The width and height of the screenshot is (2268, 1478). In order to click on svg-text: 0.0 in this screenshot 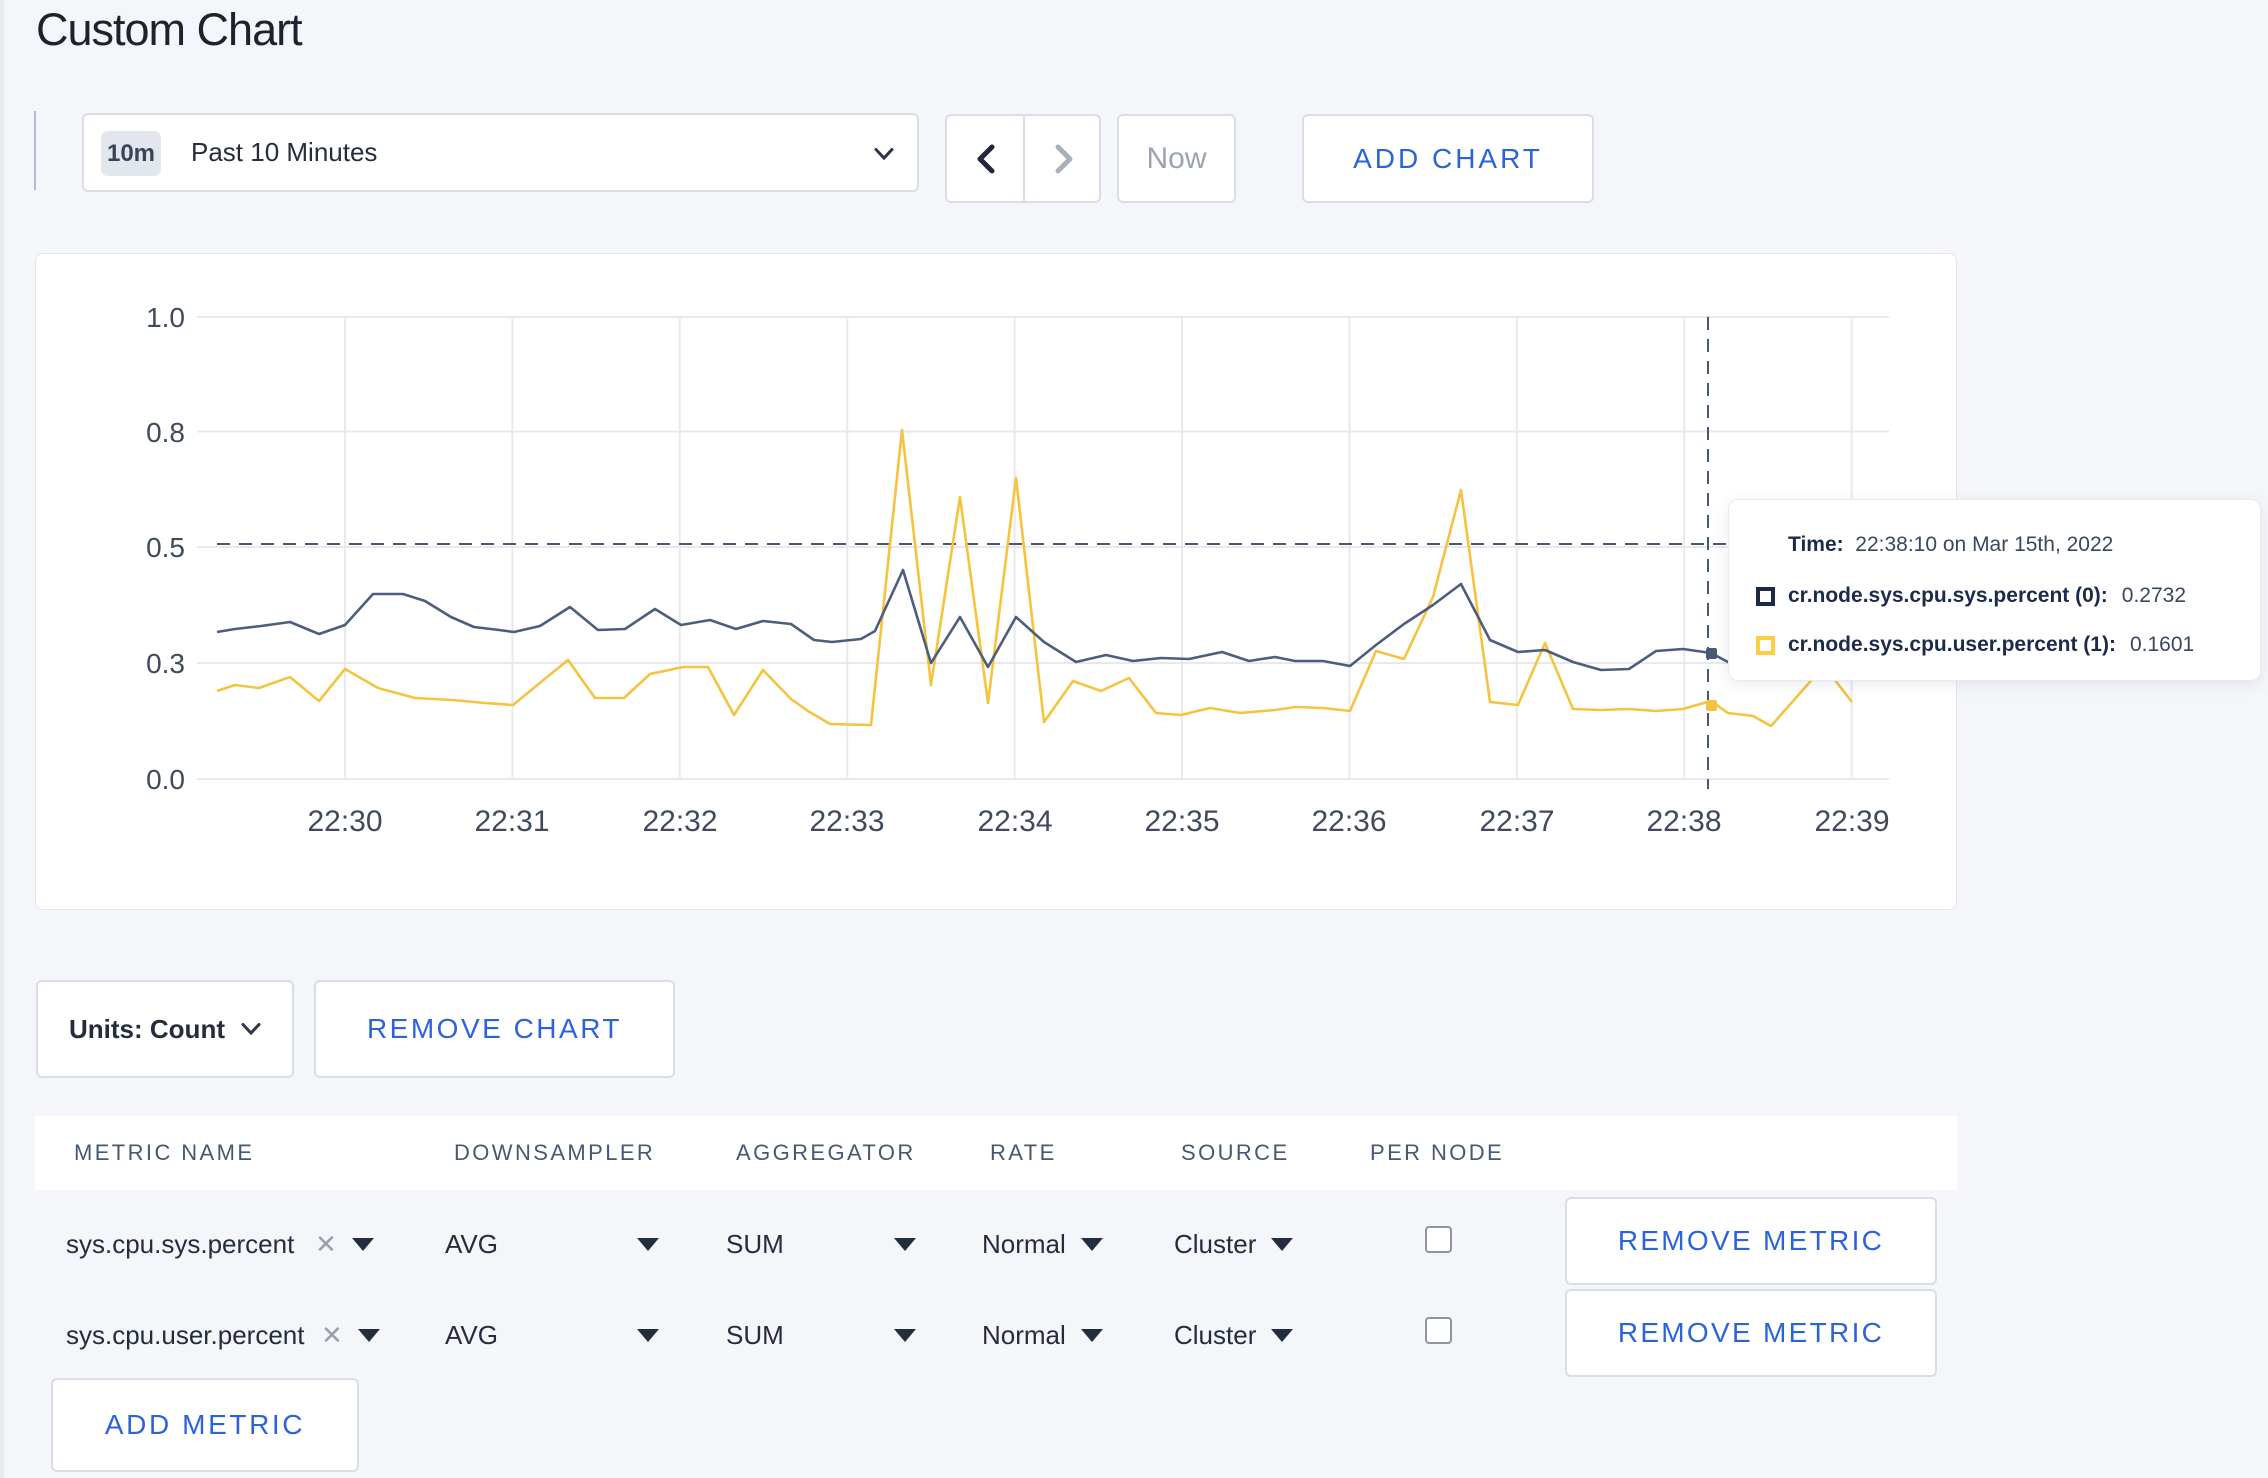, I will do `click(165, 779)`.